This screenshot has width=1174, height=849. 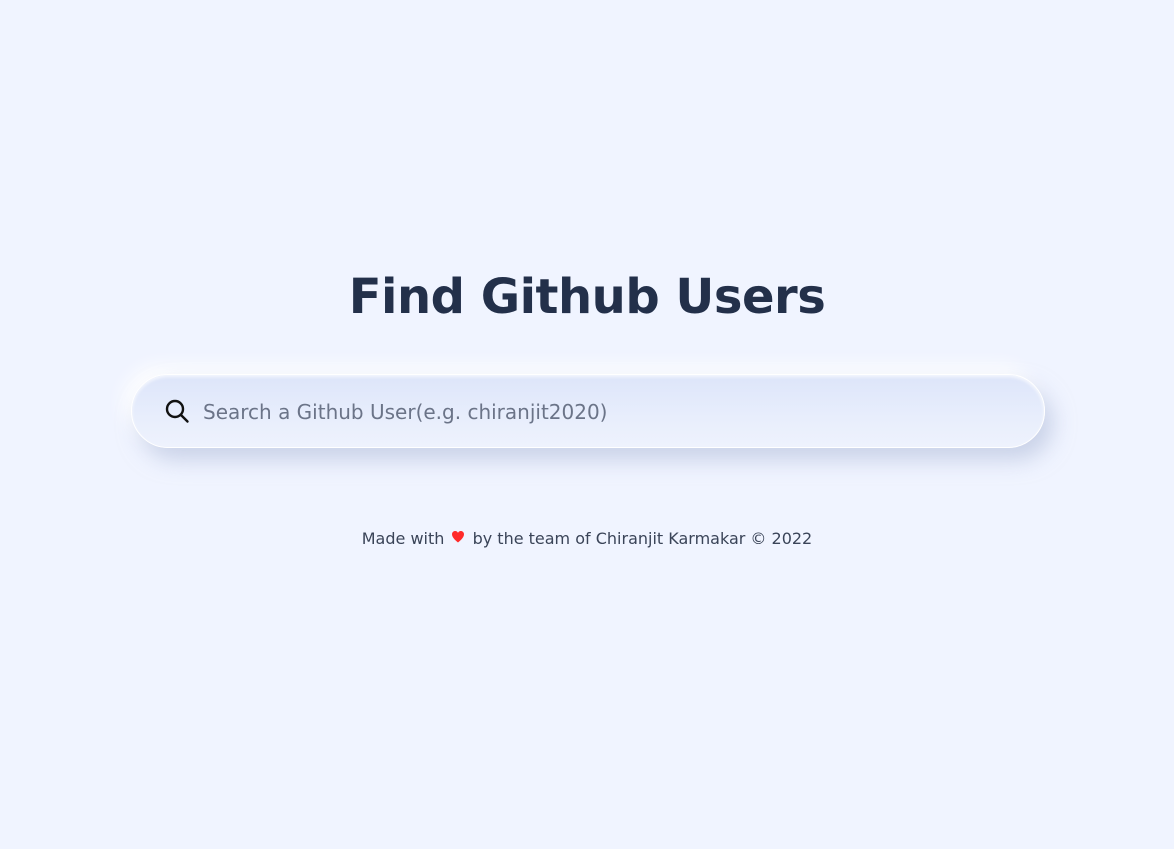 I want to click on heart-icon, so click(x=458, y=537).